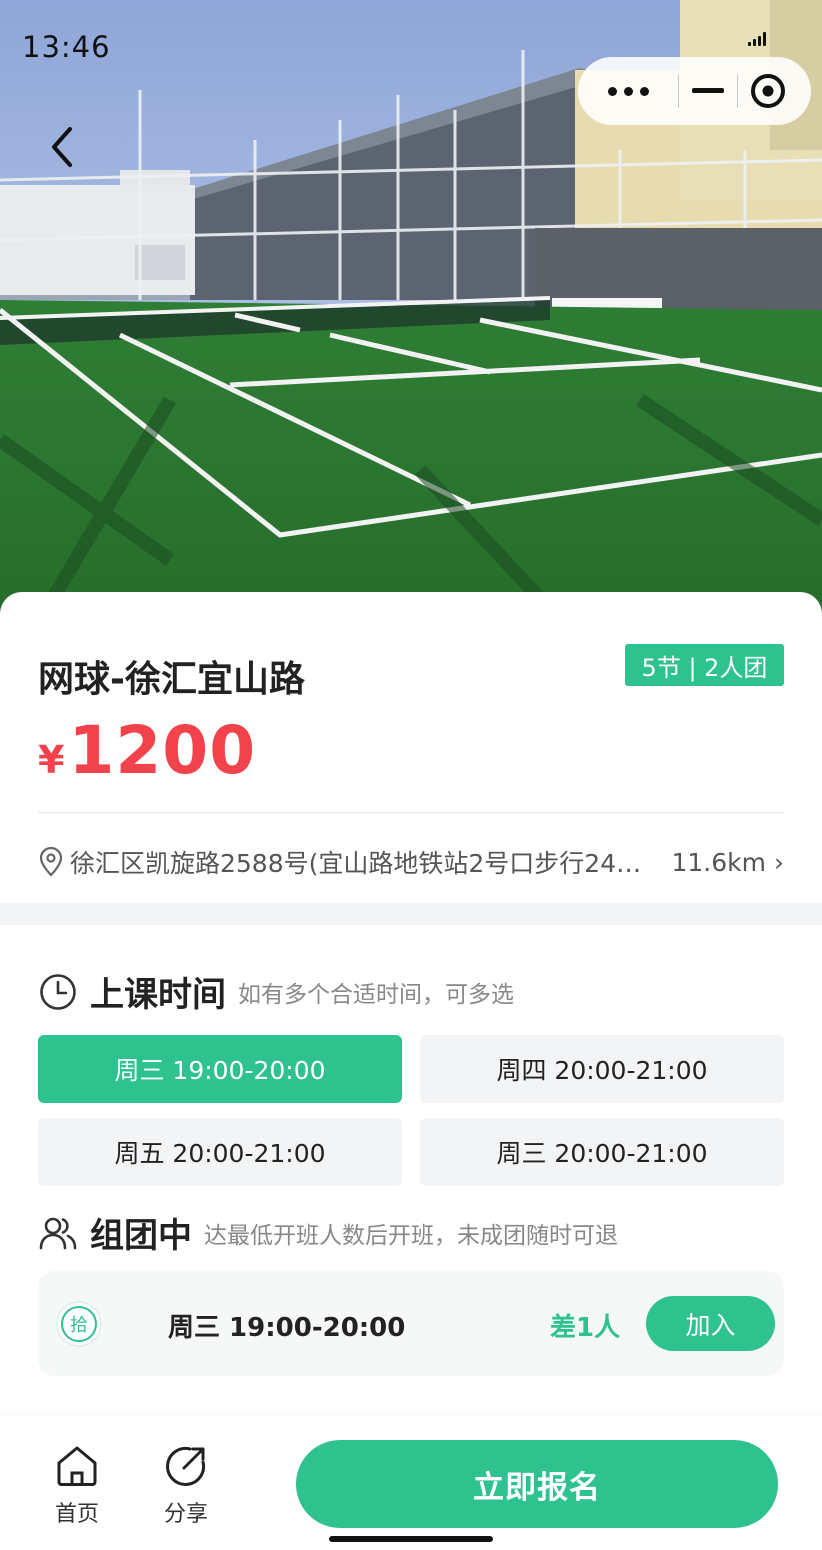 The width and height of the screenshot is (822, 1550). Describe the element at coordinates (141, 1236) in the screenshot. I see `group-title: 组团中` at that location.